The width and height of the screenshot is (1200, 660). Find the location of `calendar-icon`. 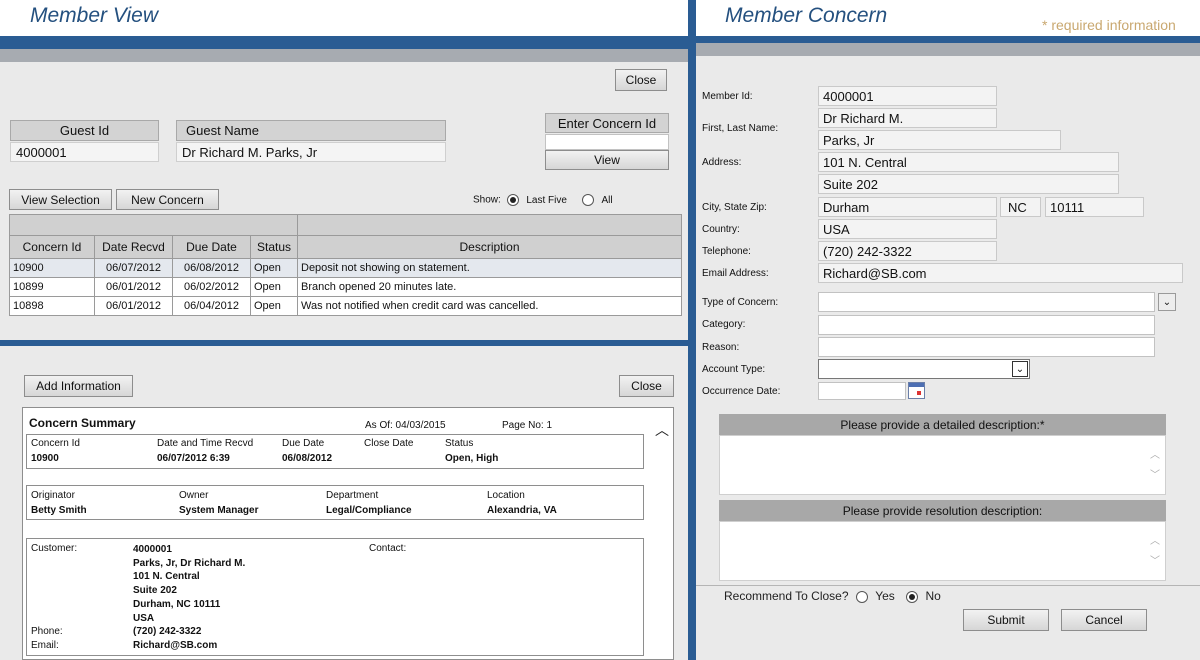

calendar-icon is located at coordinates (916, 390).